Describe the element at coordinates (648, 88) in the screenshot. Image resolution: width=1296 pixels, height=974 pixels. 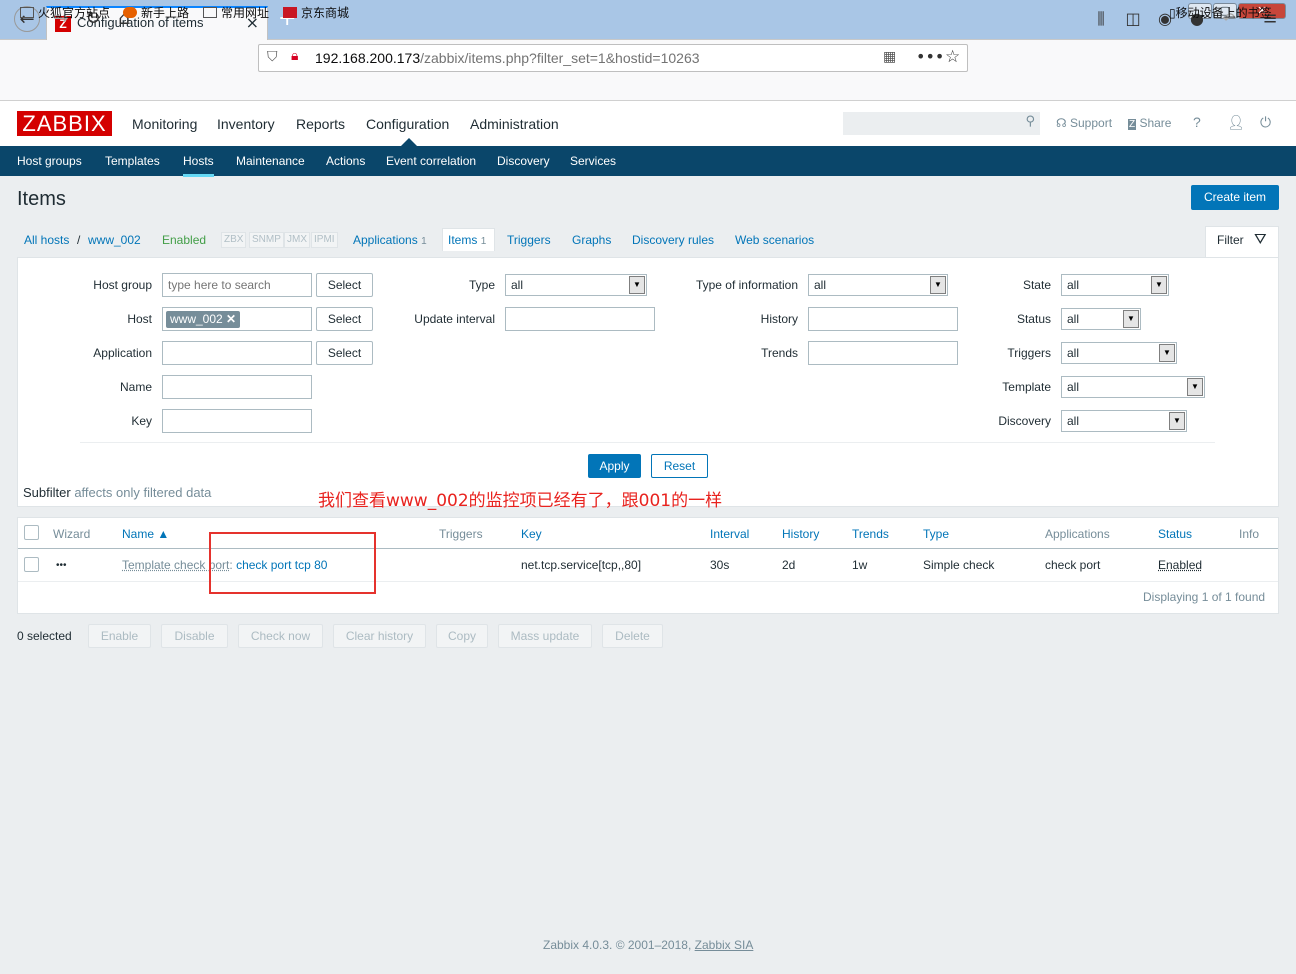
I see `bookmarks-bar` at that location.